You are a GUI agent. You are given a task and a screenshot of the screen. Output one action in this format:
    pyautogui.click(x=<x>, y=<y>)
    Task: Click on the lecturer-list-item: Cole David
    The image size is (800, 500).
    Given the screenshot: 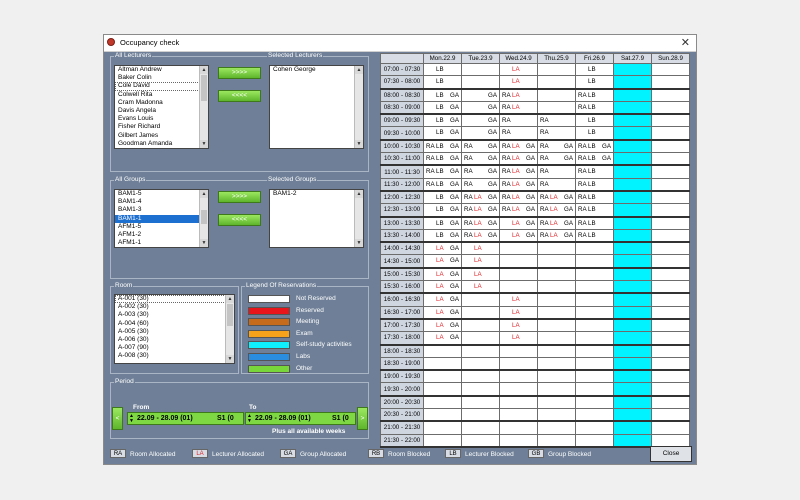 What is the action you would take?
    pyautogui.click(x=161, y=86)
    